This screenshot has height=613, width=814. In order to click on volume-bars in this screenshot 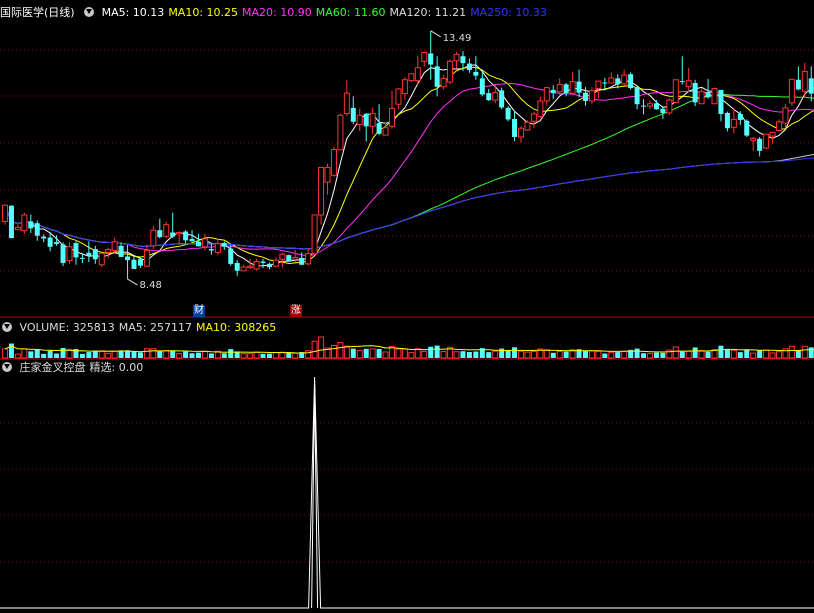, I will do `click(408, 347)`.